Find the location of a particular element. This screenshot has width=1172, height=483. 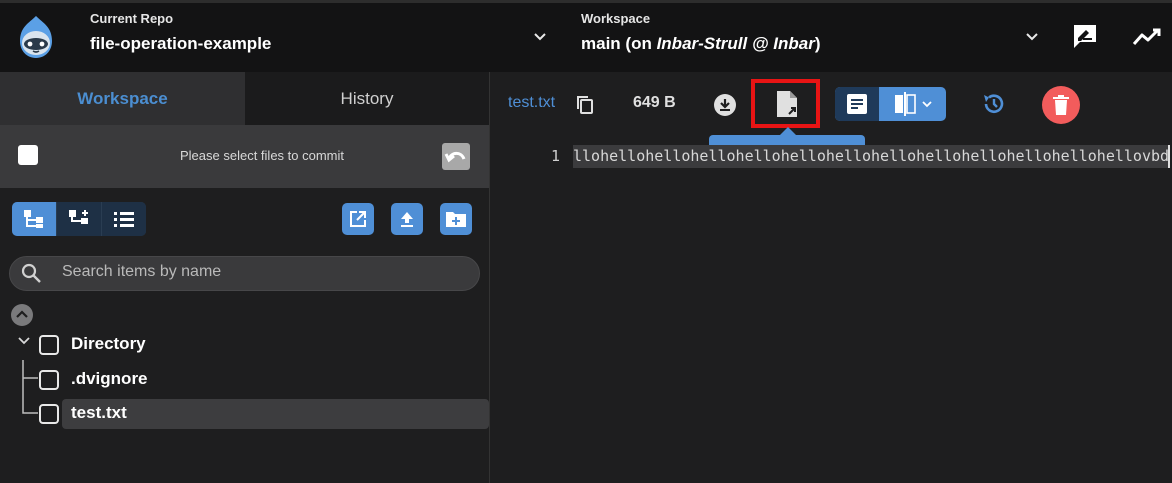

undo-button is located at coordinates (456, 156).